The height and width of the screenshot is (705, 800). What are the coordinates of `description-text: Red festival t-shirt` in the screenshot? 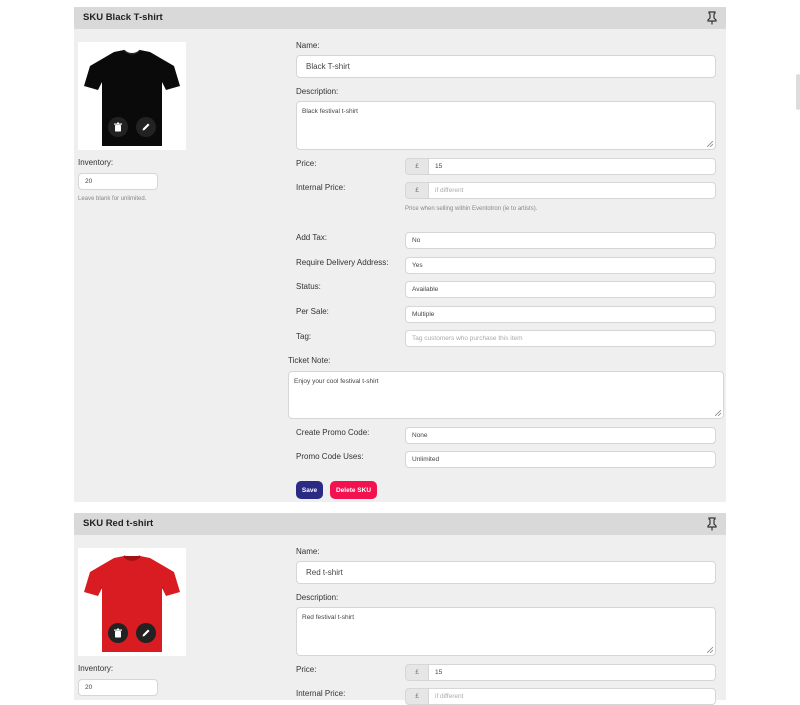 It's located at (328, 617).